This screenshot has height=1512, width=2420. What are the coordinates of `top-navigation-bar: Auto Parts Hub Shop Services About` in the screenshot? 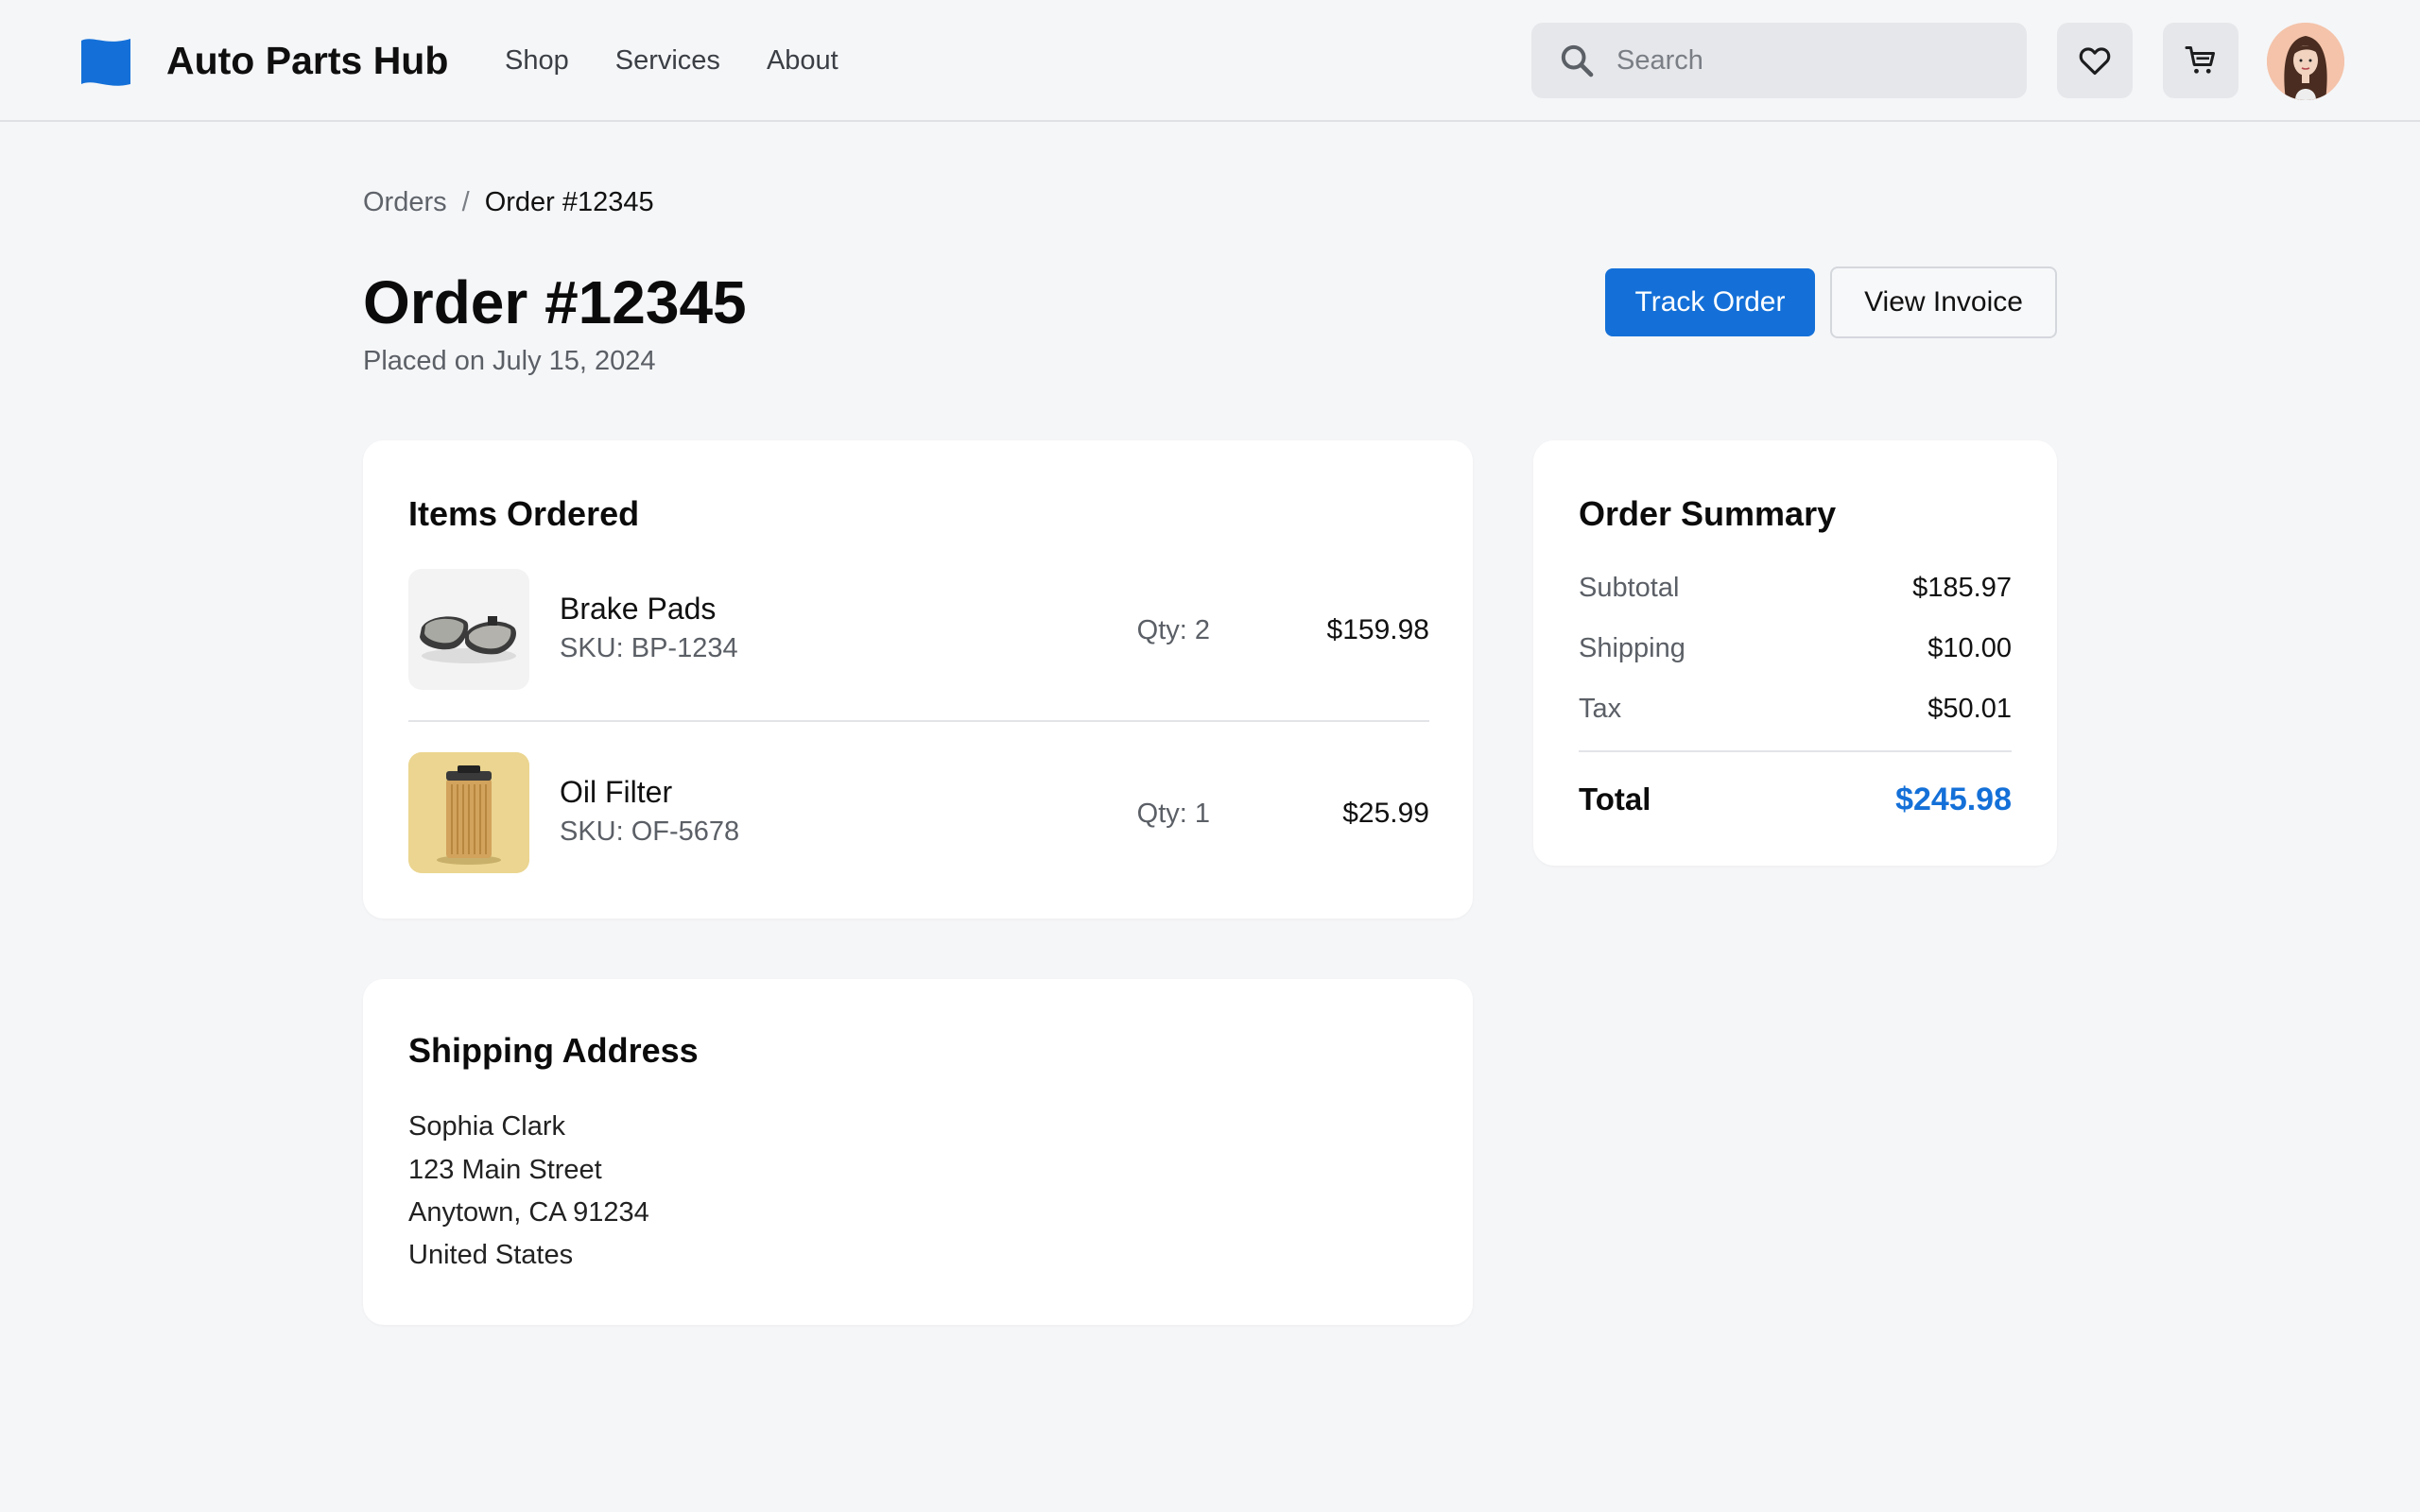 It's located at (1210, 61).